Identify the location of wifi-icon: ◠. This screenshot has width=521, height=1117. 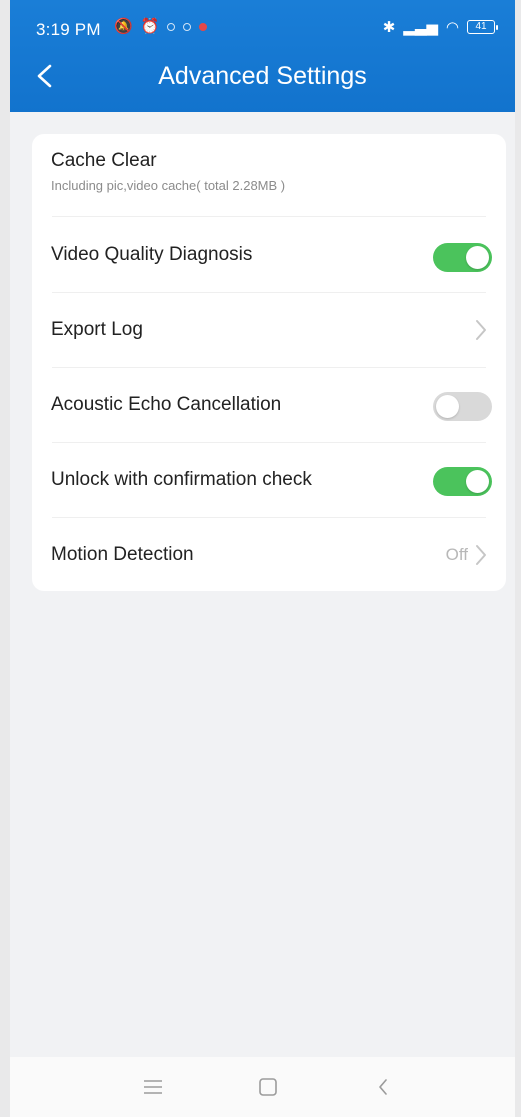
(452, 27).